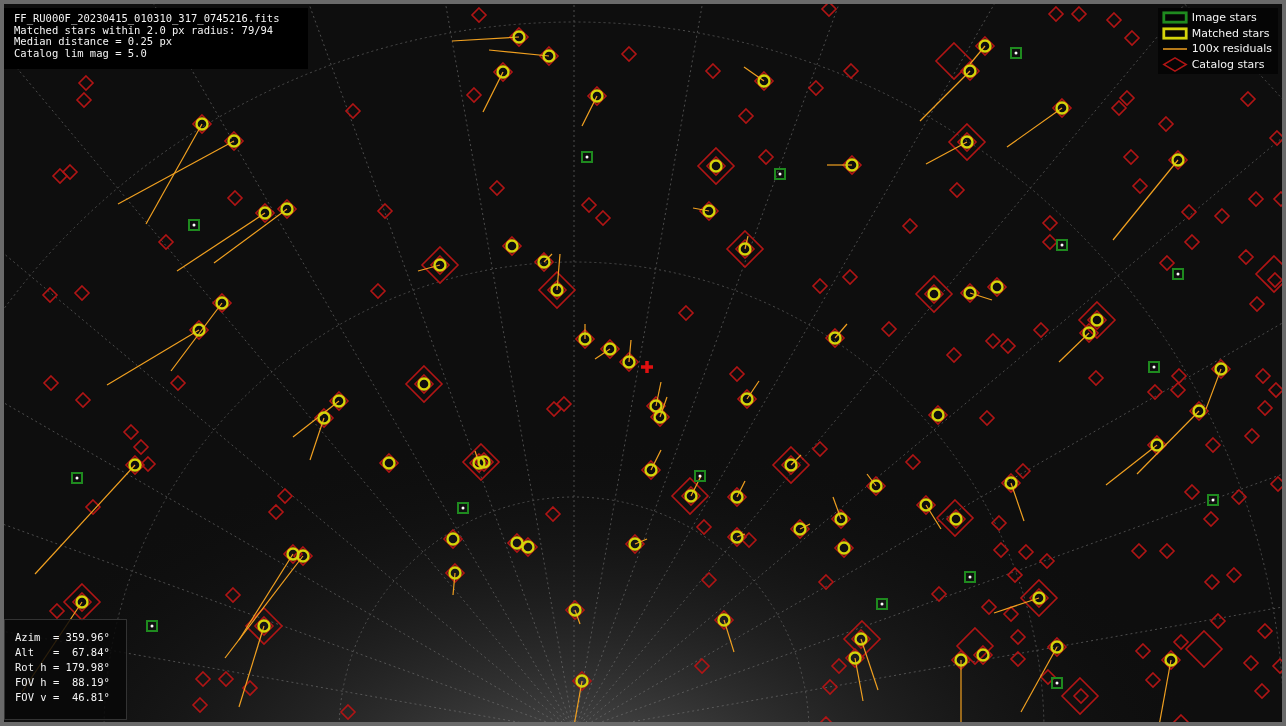 Image resolution: width=1286 pixels, height=726 pixels. What do you see at coordinates (63, 652) in the screenshot?
I see `pointing-text: Alt = 67.84°` at bounding box center [63, 652].